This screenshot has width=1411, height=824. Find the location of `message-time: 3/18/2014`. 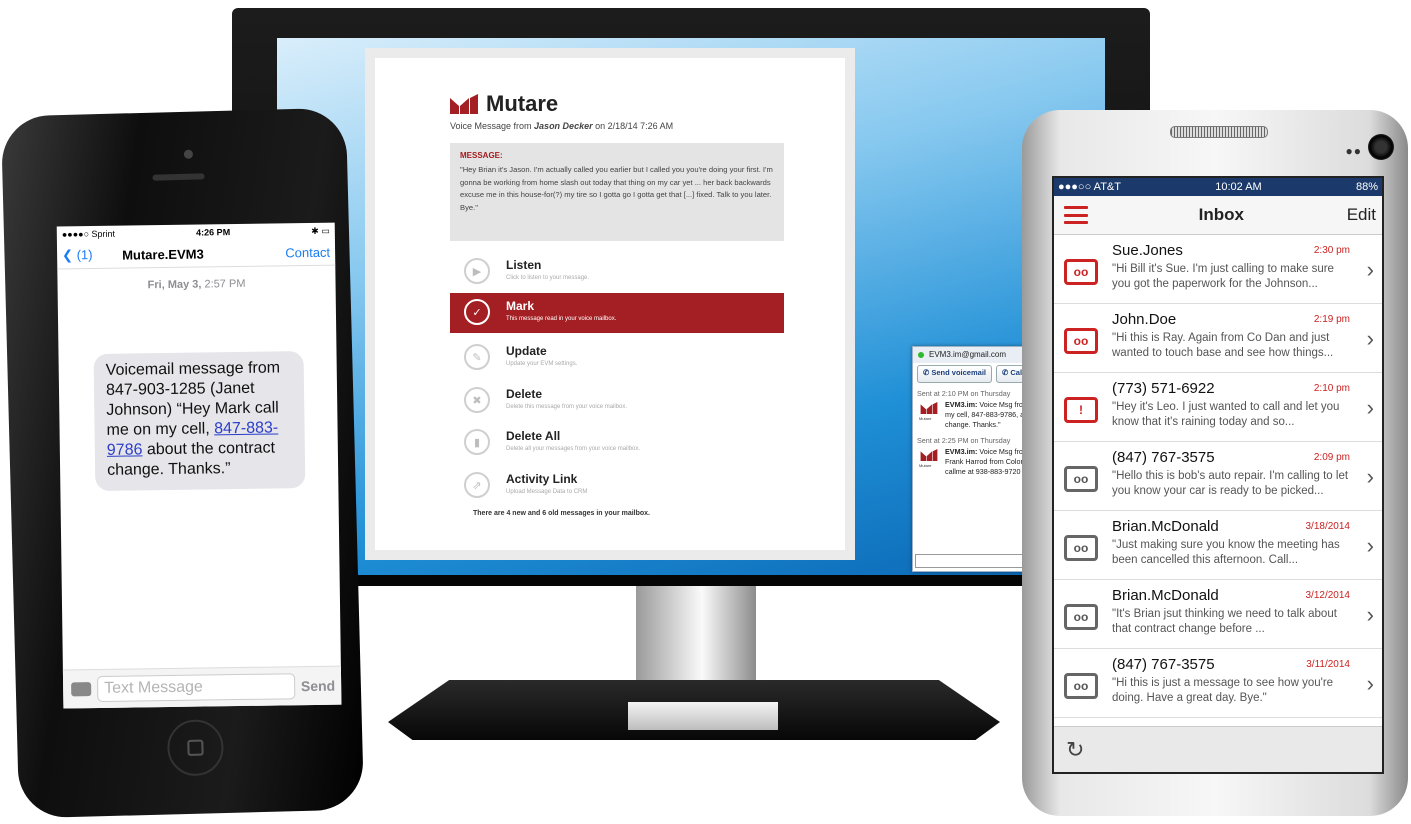

message-time: 3/18/2014 is located at coordinates (1328, 526).